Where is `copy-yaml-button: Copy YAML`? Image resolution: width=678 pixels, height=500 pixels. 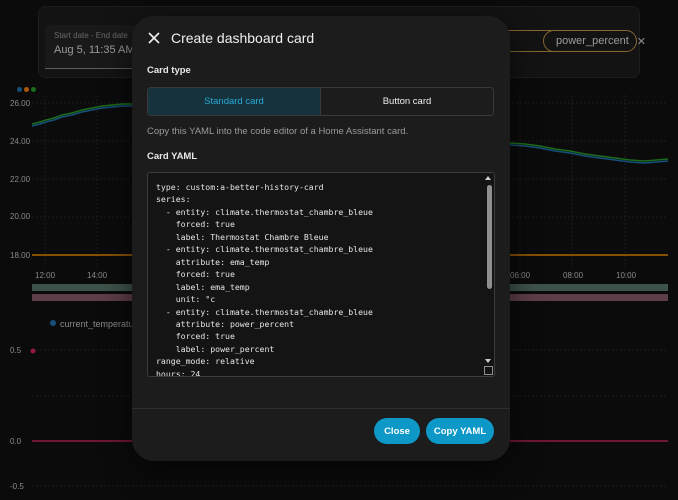
copy-yaml-button: Copy YAML is located at coordinates (460, 431).